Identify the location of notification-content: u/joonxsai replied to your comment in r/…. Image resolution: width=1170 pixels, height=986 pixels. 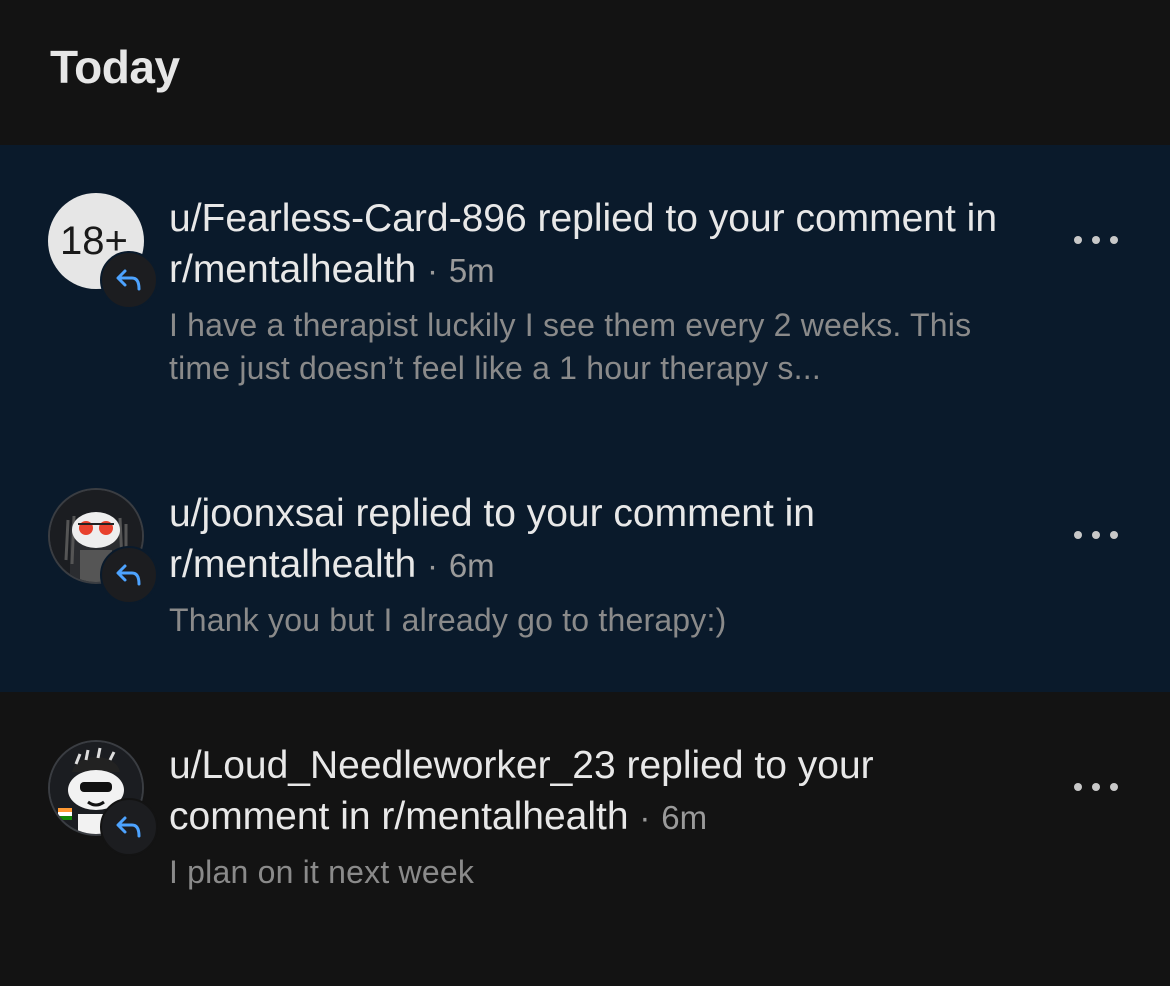
(604, 565).